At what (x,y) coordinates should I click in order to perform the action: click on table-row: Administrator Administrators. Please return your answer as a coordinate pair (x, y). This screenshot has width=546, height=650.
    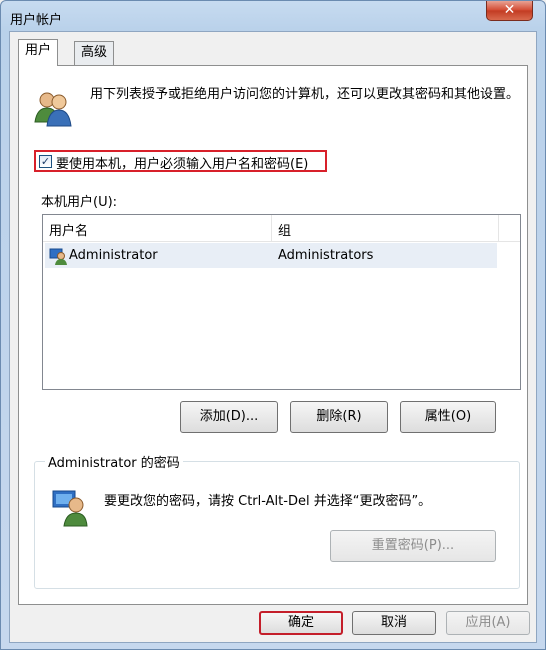
    Looking at the image, I should click on (271, 255).